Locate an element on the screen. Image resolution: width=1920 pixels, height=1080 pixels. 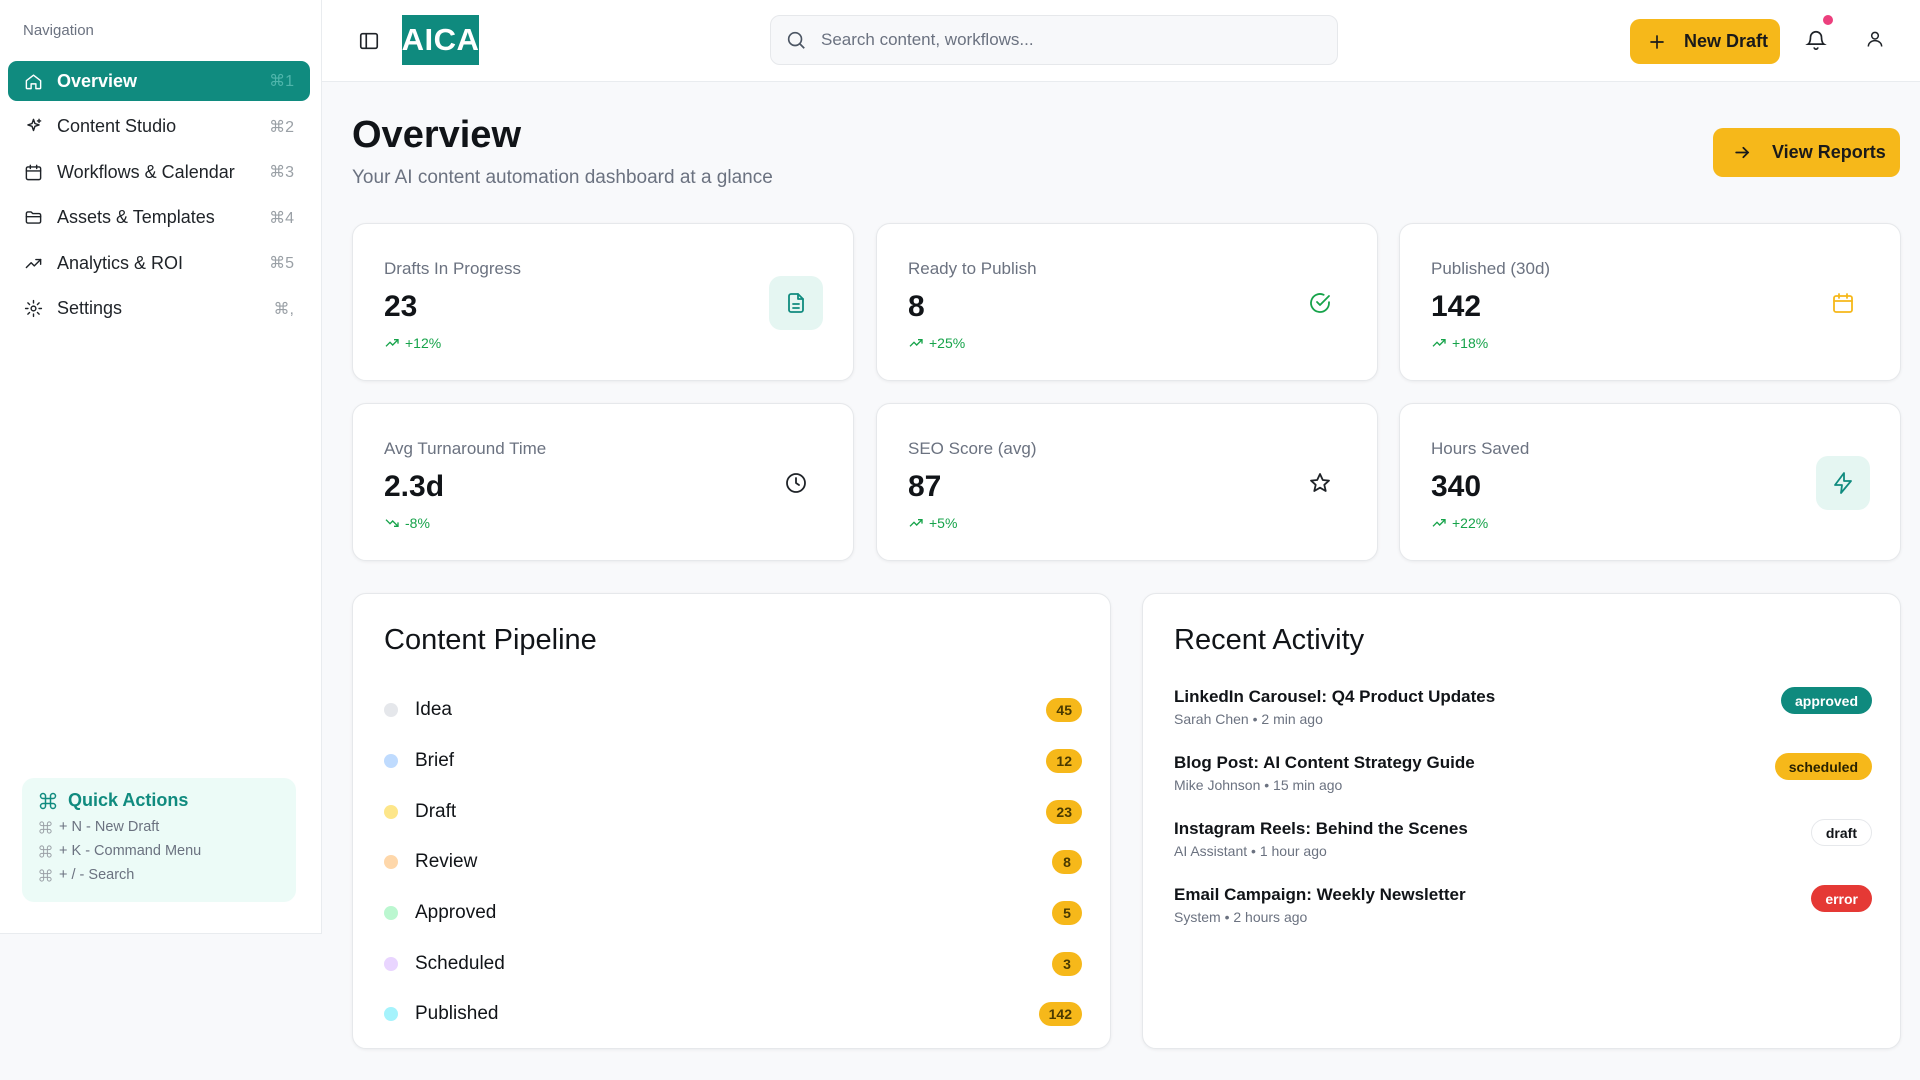
sidebar-item-workflows-calendar: Workflows & Calendar ⌘3 is located at coordinates (159, 172).